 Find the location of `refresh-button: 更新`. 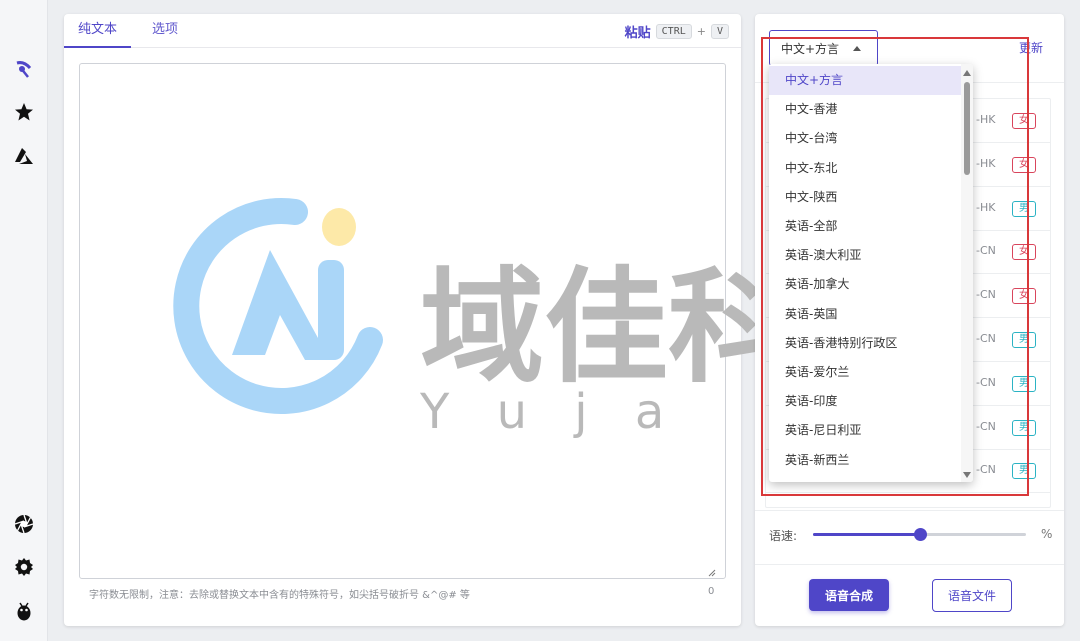

refresh-button: 更新 is located at coordinates (1031, 47).